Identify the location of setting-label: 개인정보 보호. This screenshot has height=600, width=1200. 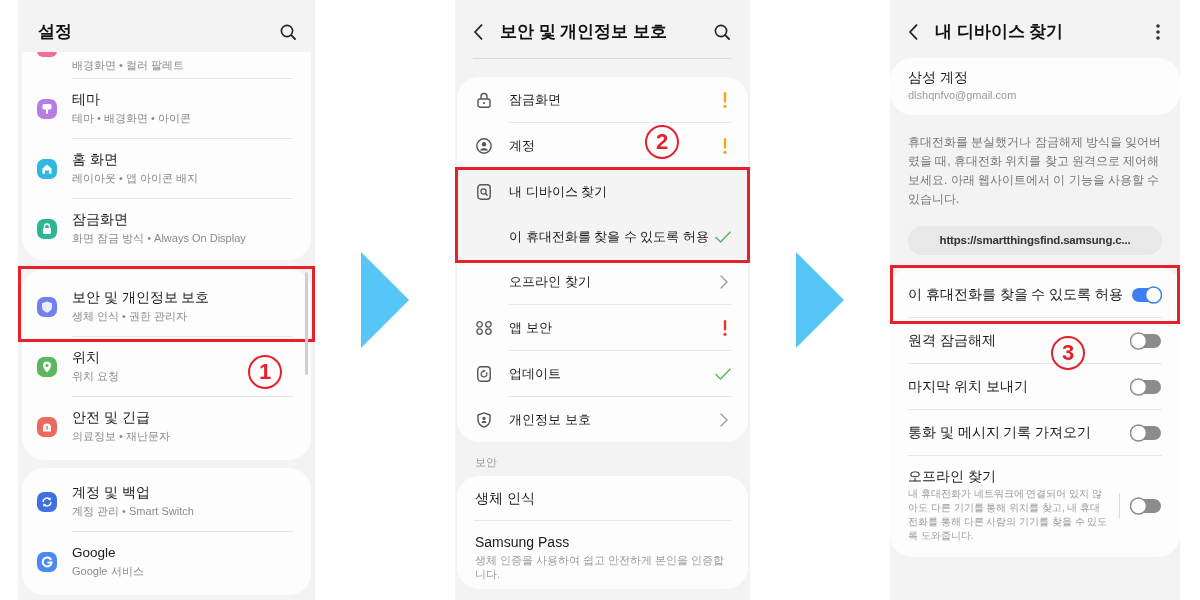
(550, 419).